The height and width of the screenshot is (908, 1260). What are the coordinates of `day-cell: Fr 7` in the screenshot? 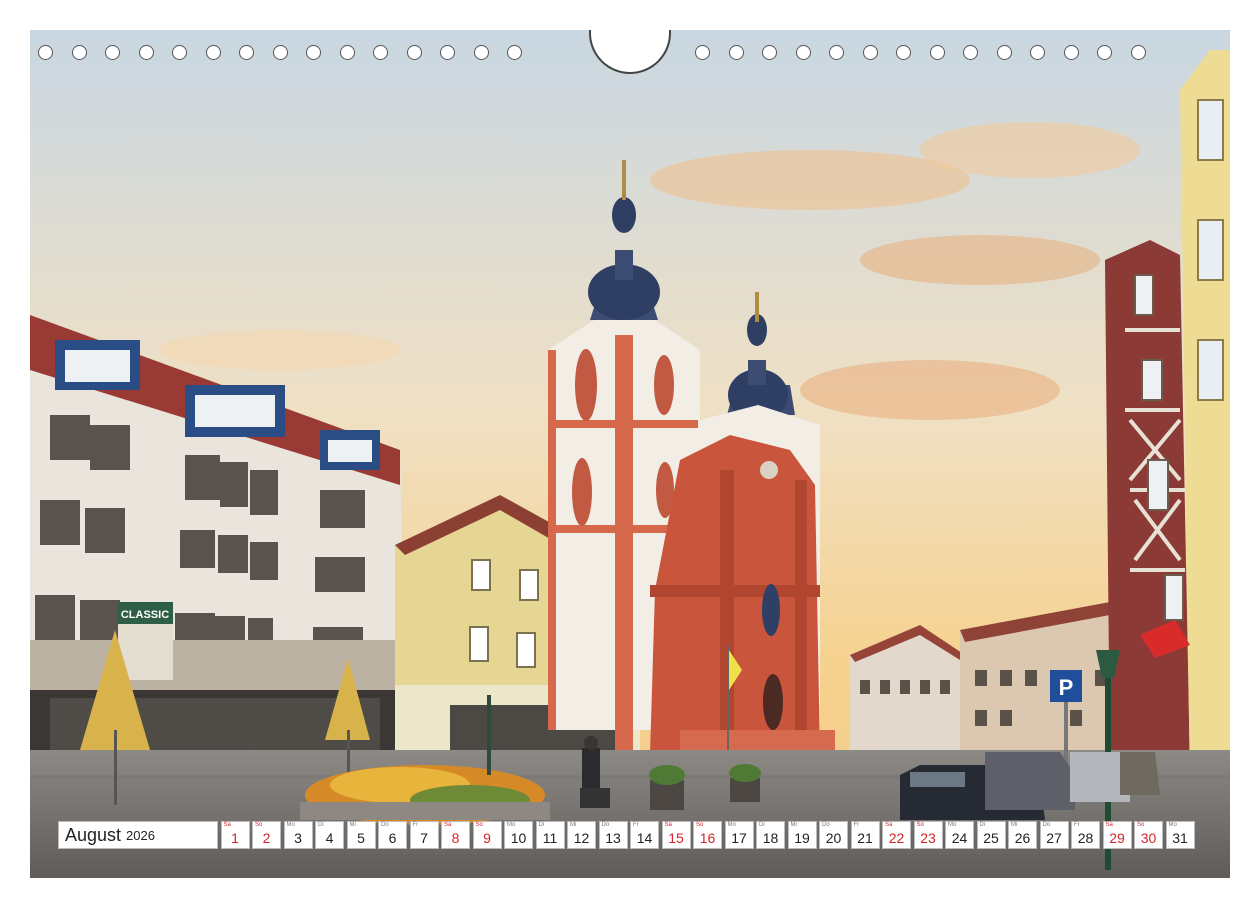 It's located at (424, 835).